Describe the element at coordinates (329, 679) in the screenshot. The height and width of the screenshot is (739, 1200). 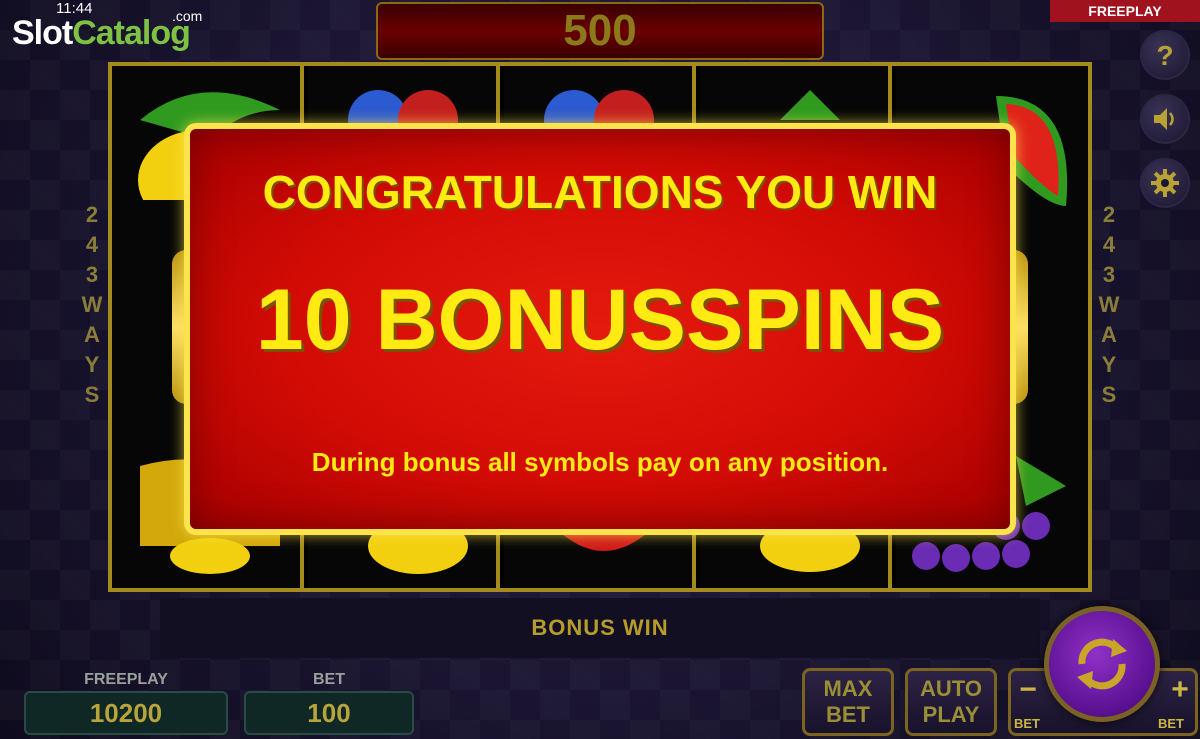
I see `bet-label: BET` at that location.